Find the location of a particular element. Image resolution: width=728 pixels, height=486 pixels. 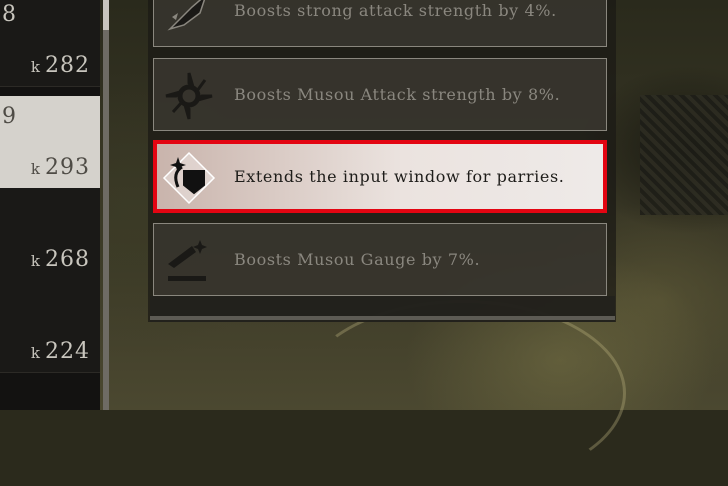

musou-gauge-icon is located at coordinates (187, 260).